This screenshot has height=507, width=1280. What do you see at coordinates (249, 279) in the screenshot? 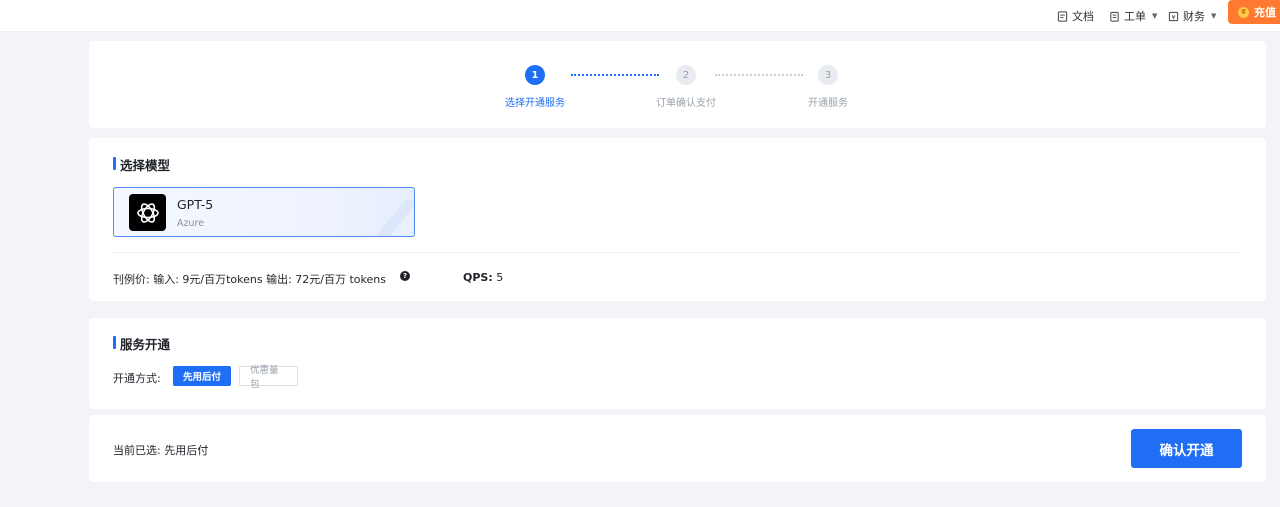
I see `price-text: 刊例价: 输入: 9元/百万tokens 输出: 72元/百万 tokens` at bounding box center [249, 279].